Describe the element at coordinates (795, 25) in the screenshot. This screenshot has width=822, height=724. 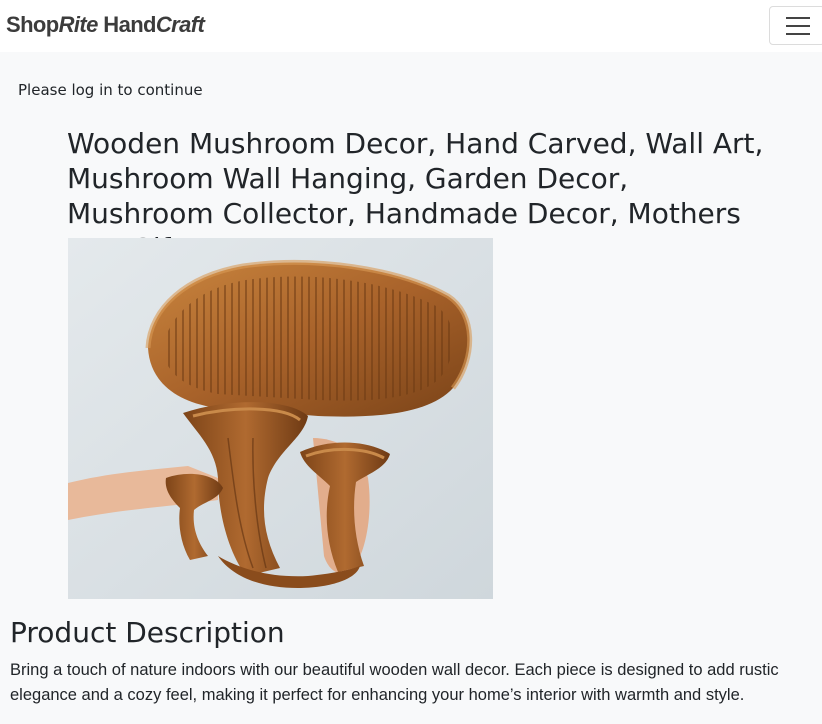
I see `navbar-toggle-button` at that location.